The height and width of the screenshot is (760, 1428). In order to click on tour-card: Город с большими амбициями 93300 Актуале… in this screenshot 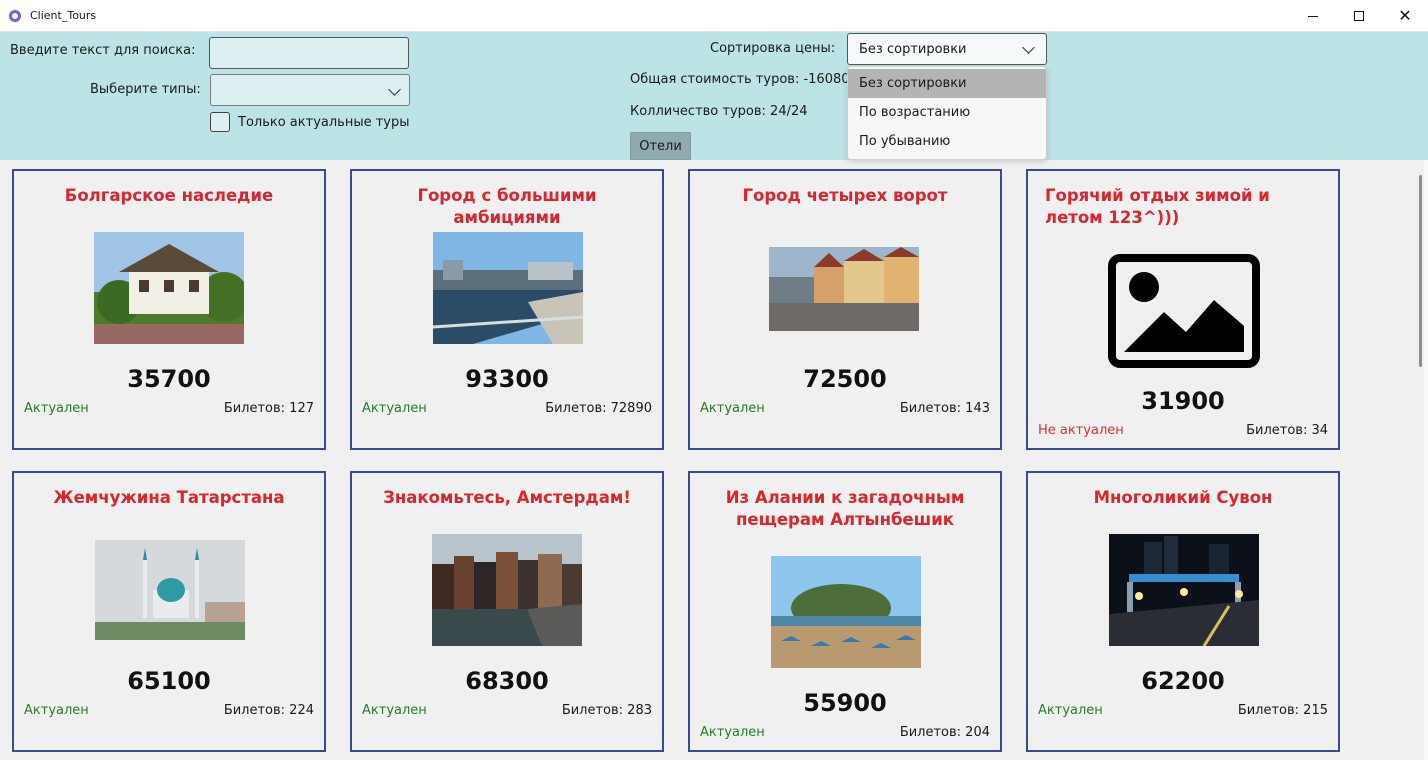, I will do `click(507, 309)`.